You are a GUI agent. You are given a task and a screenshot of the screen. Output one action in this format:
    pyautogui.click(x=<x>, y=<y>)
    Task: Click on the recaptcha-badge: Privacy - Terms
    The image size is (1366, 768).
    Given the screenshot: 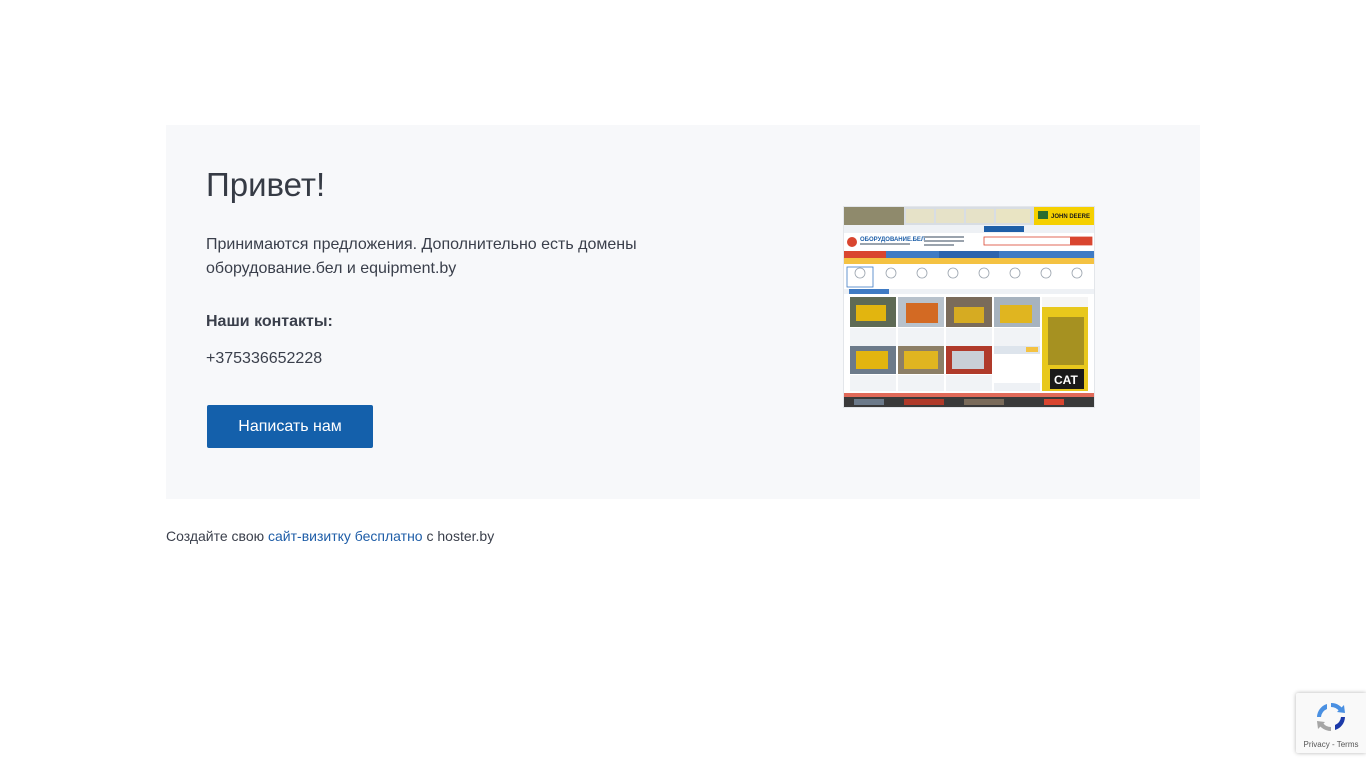 What is the action you would take?
    pyautogui.click(x=1331, y=723)
    